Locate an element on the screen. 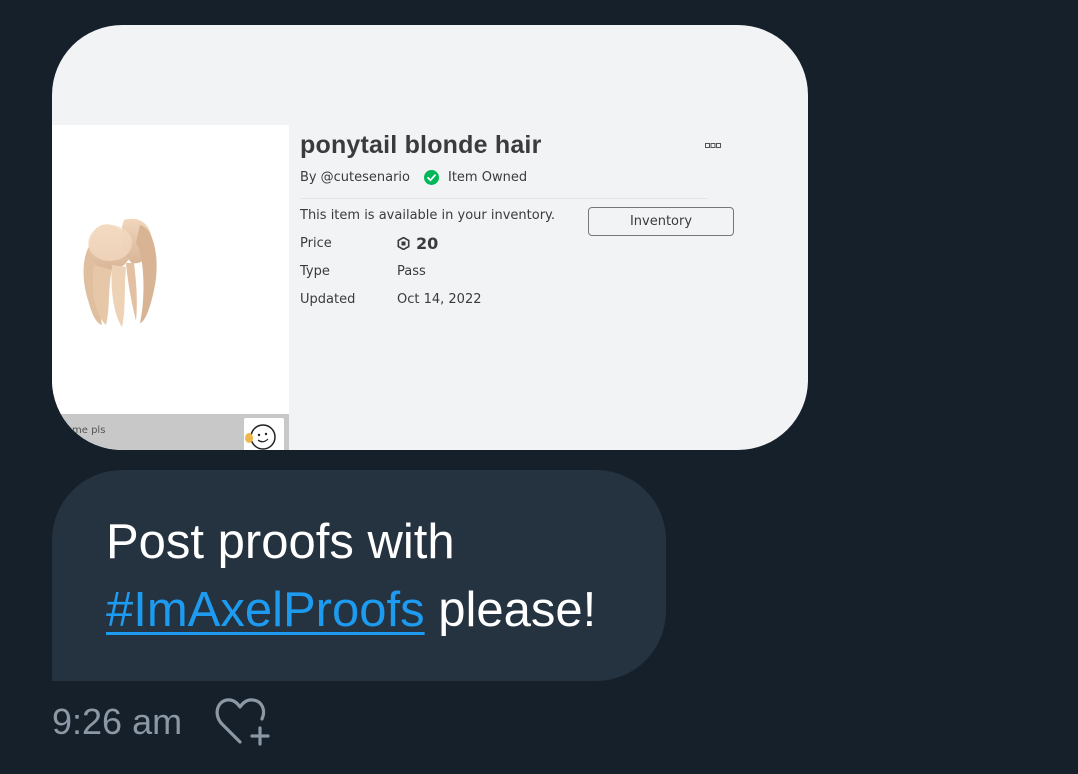  updated-value: Oct 14, 2022 is located at coordinates (439, 299).